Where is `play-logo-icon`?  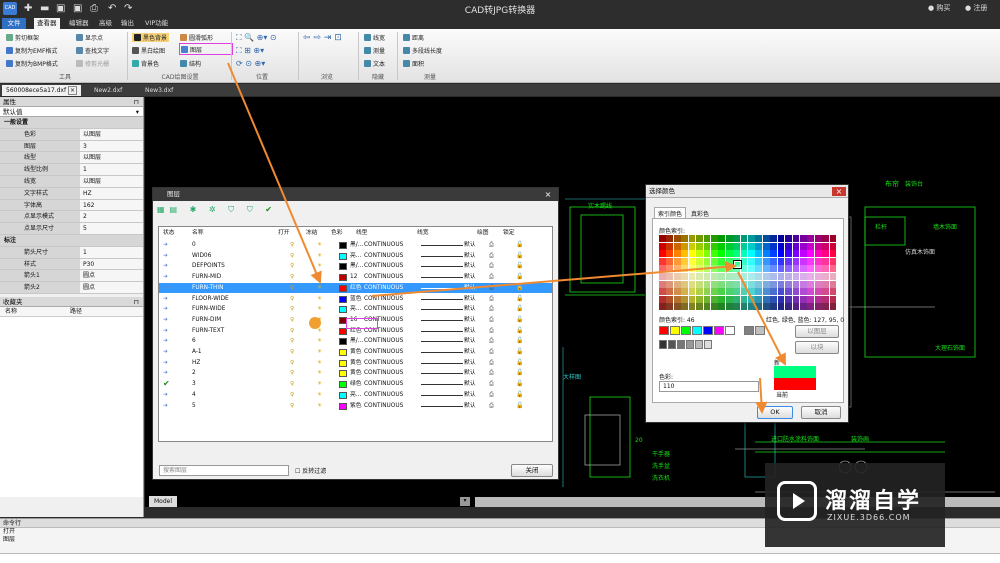
play-logo-icon is located at coordinates (797, 501).